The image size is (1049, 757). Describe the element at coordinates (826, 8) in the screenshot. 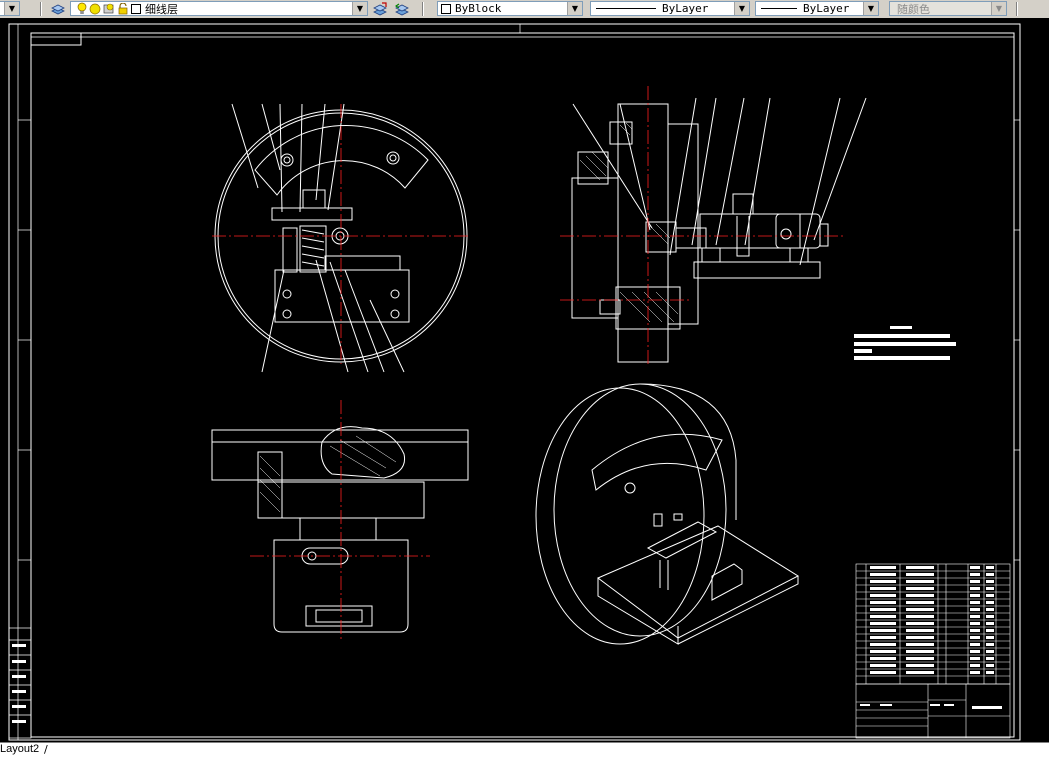

I see `lineweight-value: ByLayer` at that location.